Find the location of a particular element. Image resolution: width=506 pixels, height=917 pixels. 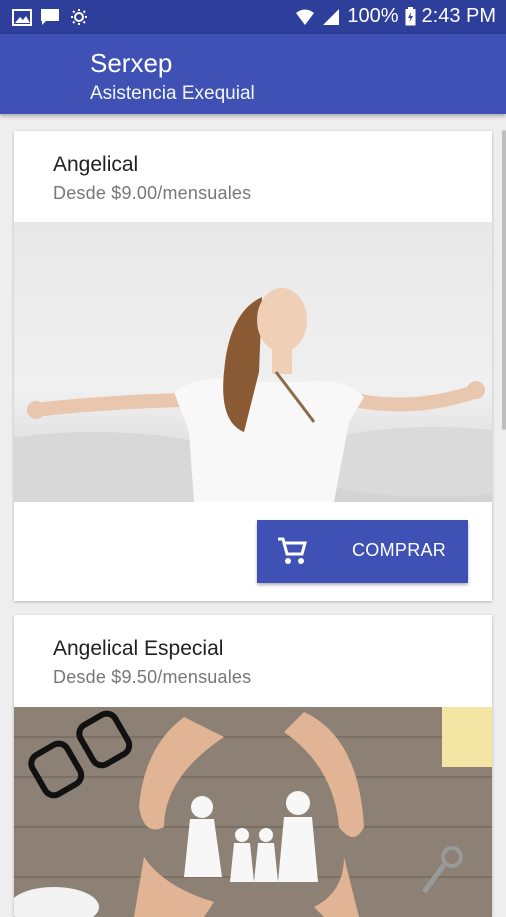

battery-icon is located at coordinates (410, 16).